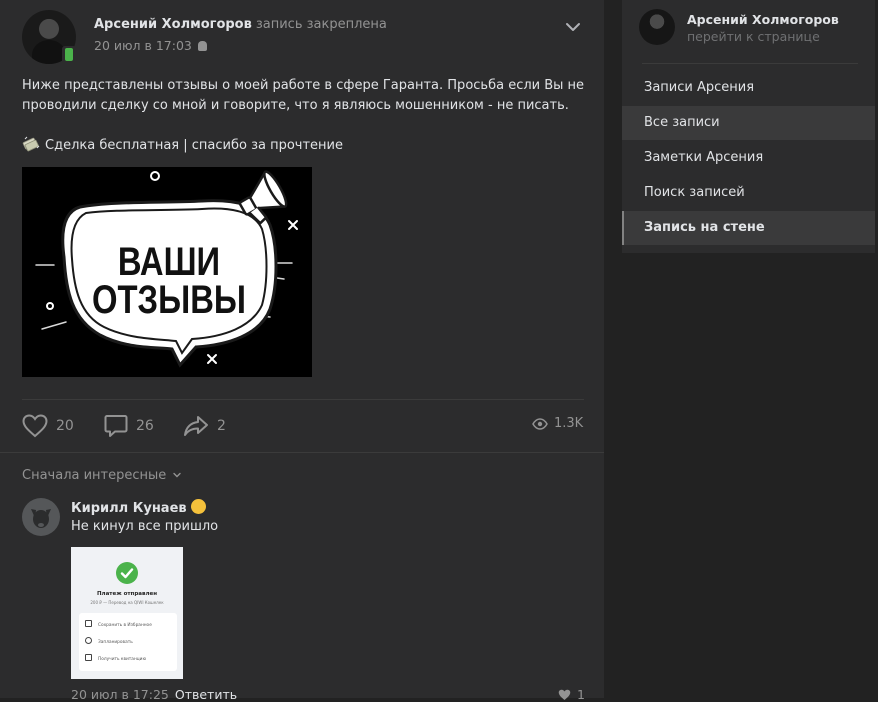  What do you see at coordinates (129, 426) in the screenshot?
I see `comment-button: 26` at bounding box center [129, 426].